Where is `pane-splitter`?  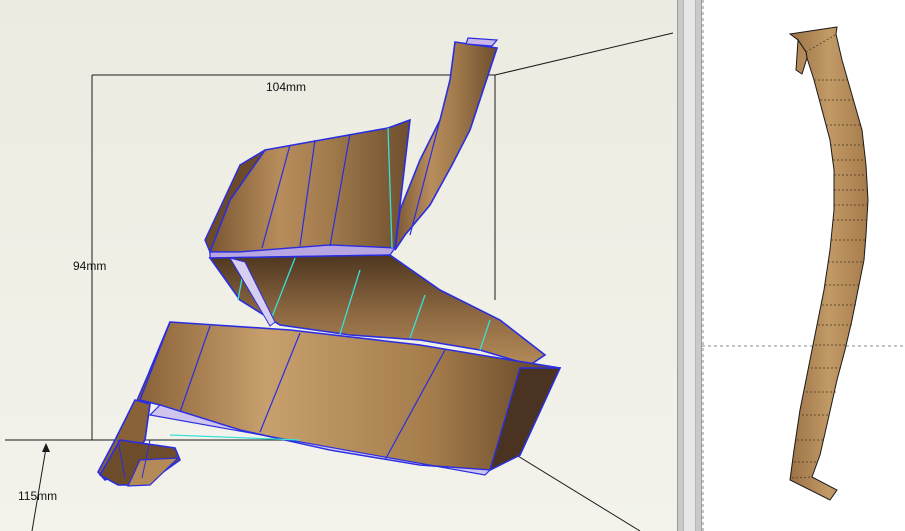 pane-splitter is located at coordinates (689, 265).